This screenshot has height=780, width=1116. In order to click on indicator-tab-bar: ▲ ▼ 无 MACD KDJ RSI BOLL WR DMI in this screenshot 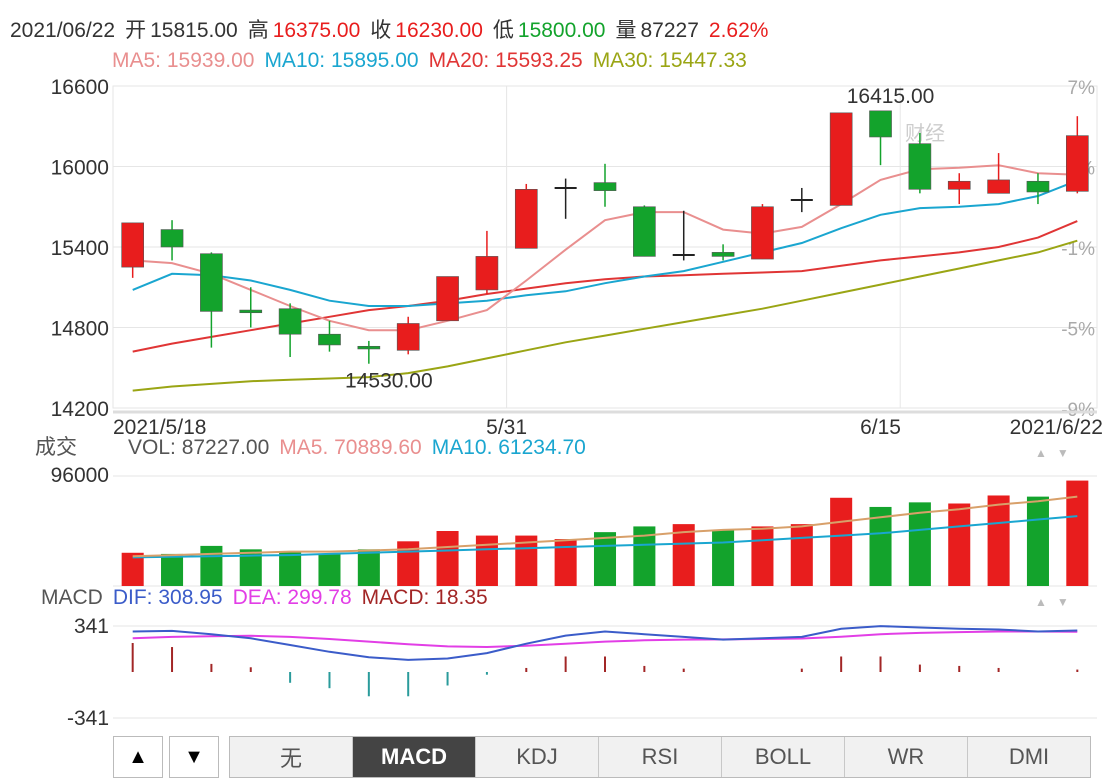, I will do `click(613, 757)`.